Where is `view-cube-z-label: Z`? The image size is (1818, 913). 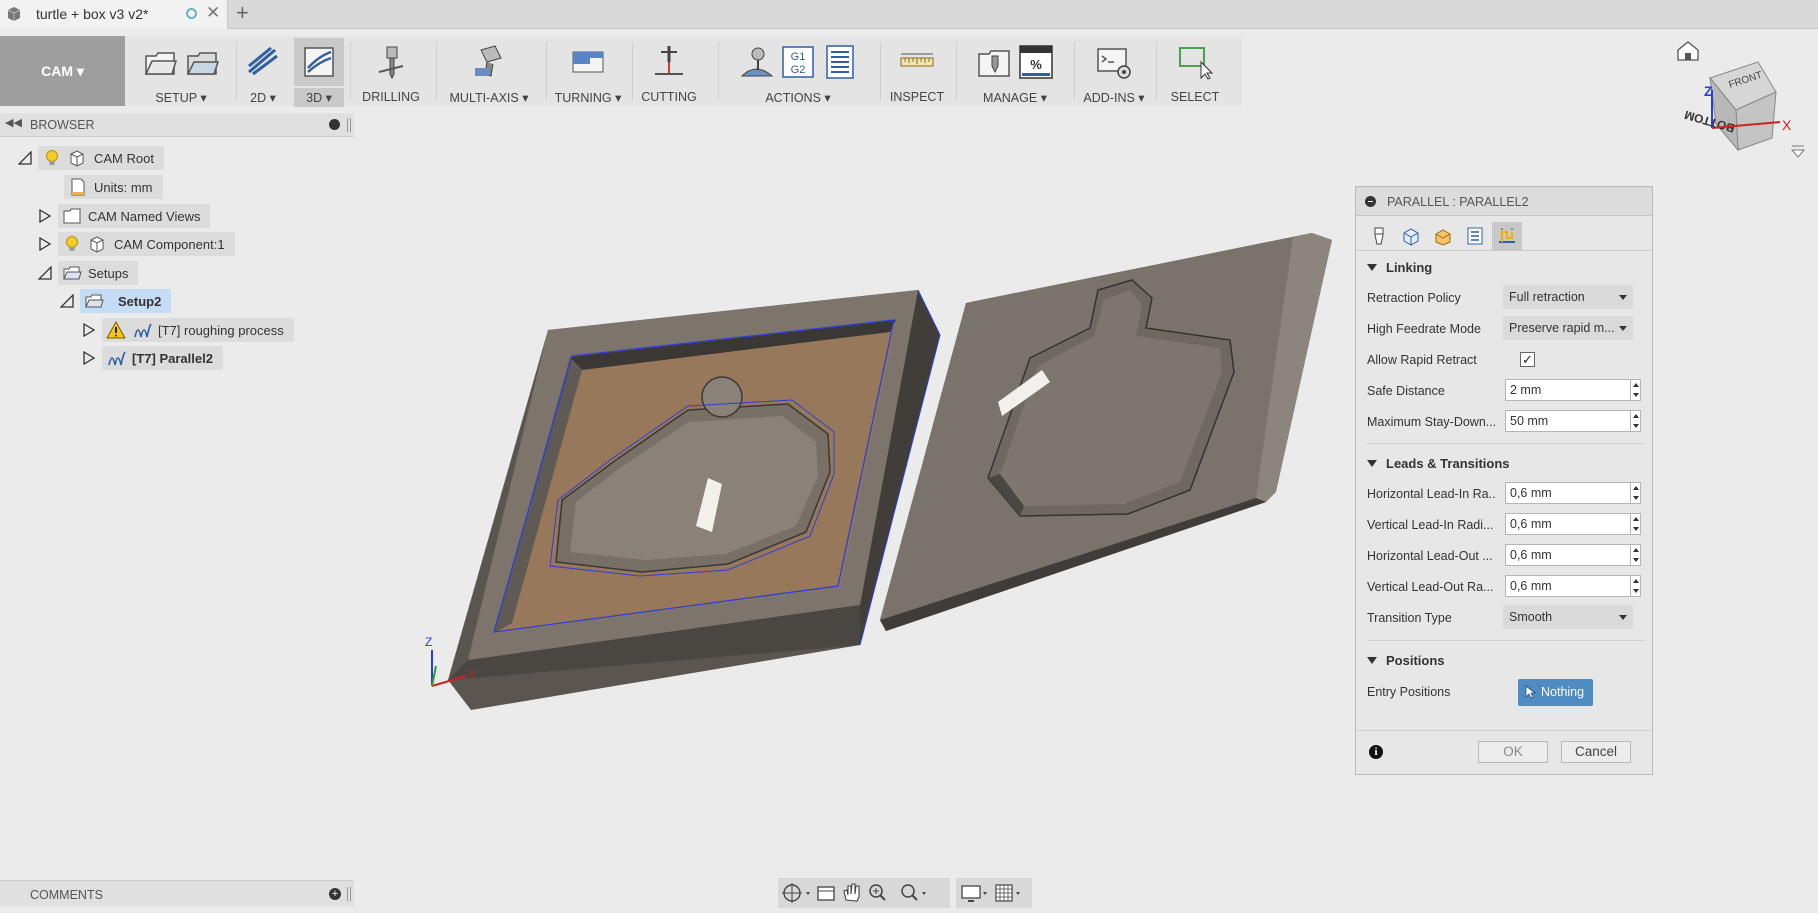 view-cube-z-label: Z is located at coordinates (1708, 91).